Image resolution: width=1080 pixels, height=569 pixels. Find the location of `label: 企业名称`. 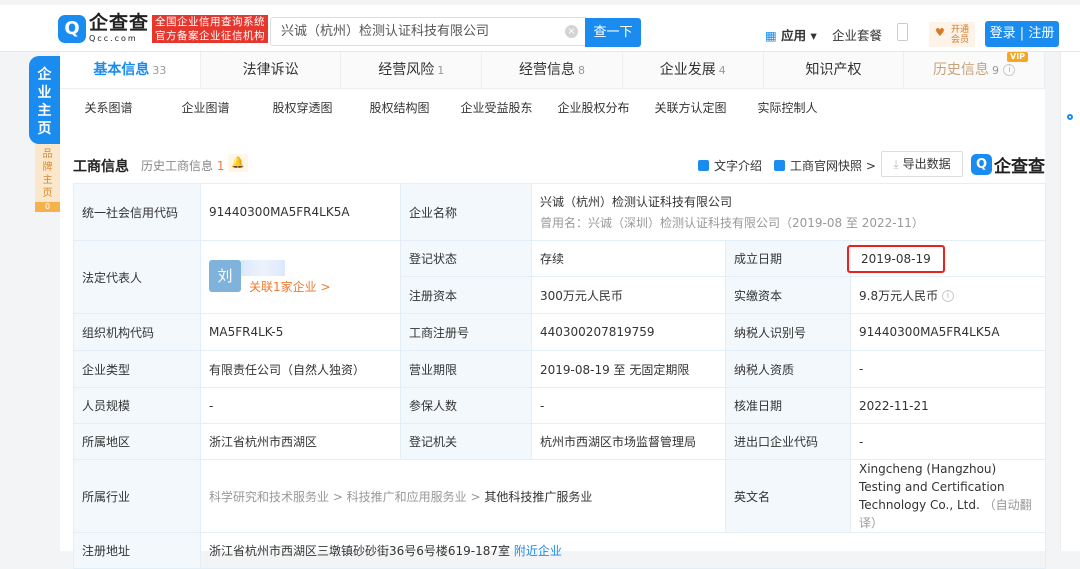

label: 企业名称 is located at coordinates (466, 212).